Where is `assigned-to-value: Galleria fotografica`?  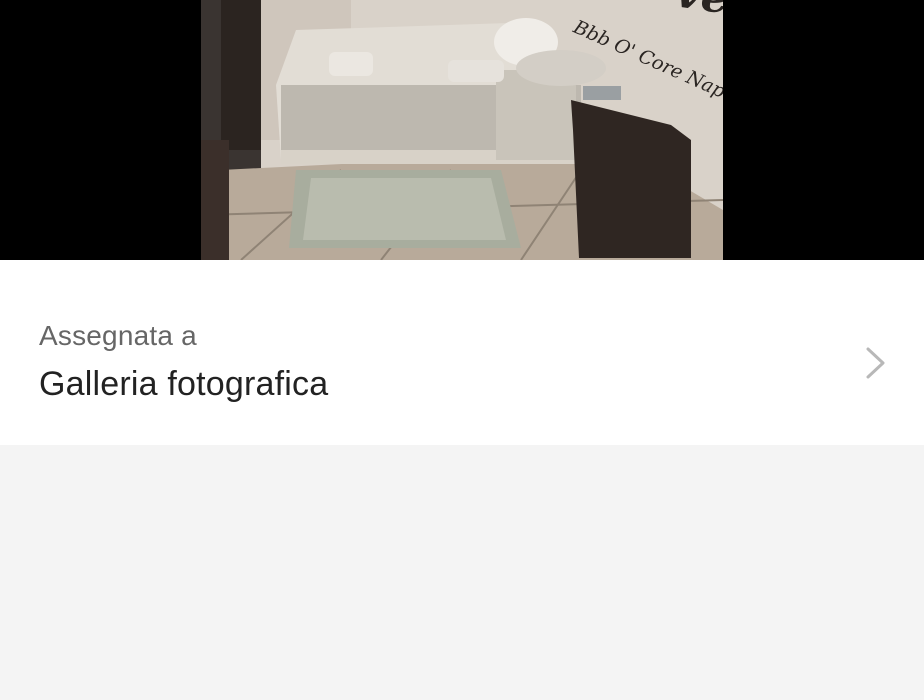 assigned-to-value: Galleria fotografica is located at coordinates (184, 384).